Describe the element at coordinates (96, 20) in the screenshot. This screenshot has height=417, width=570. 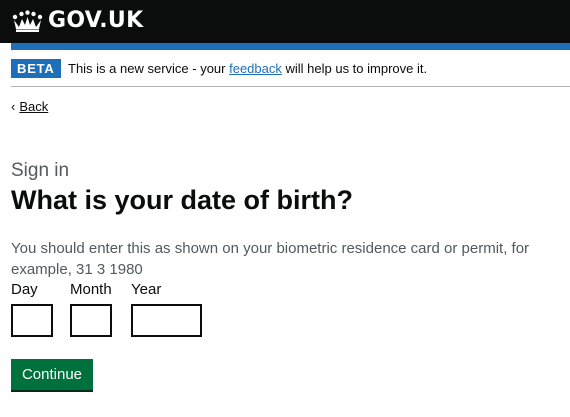
I see `govuk-logo-text: GOV.UK` at that location.